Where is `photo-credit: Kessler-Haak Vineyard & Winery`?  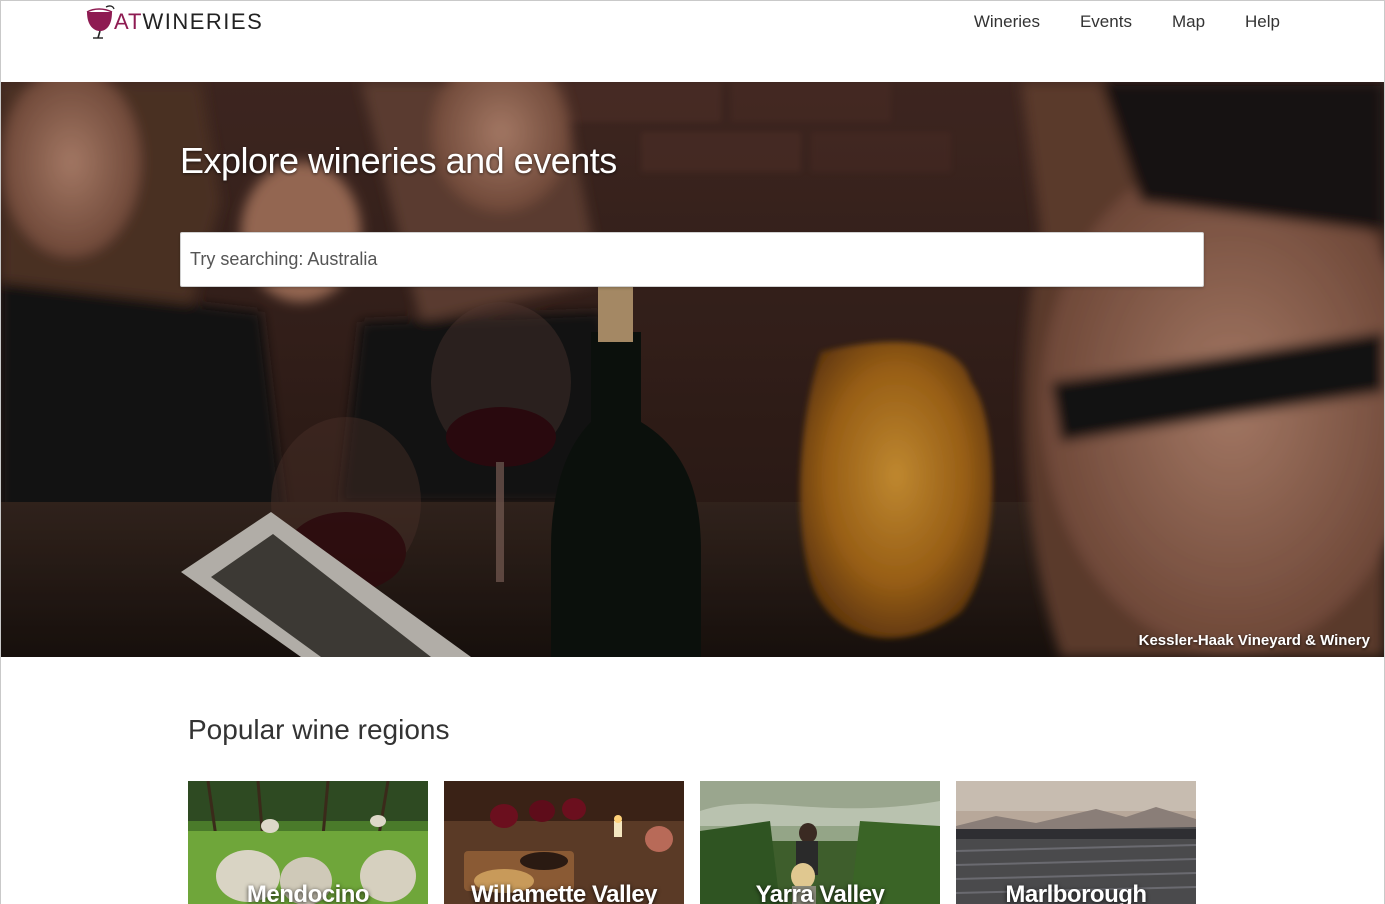 photo-credit: Kessler-Haak Vineyard & Winery is located at coordinates (1254, 640).